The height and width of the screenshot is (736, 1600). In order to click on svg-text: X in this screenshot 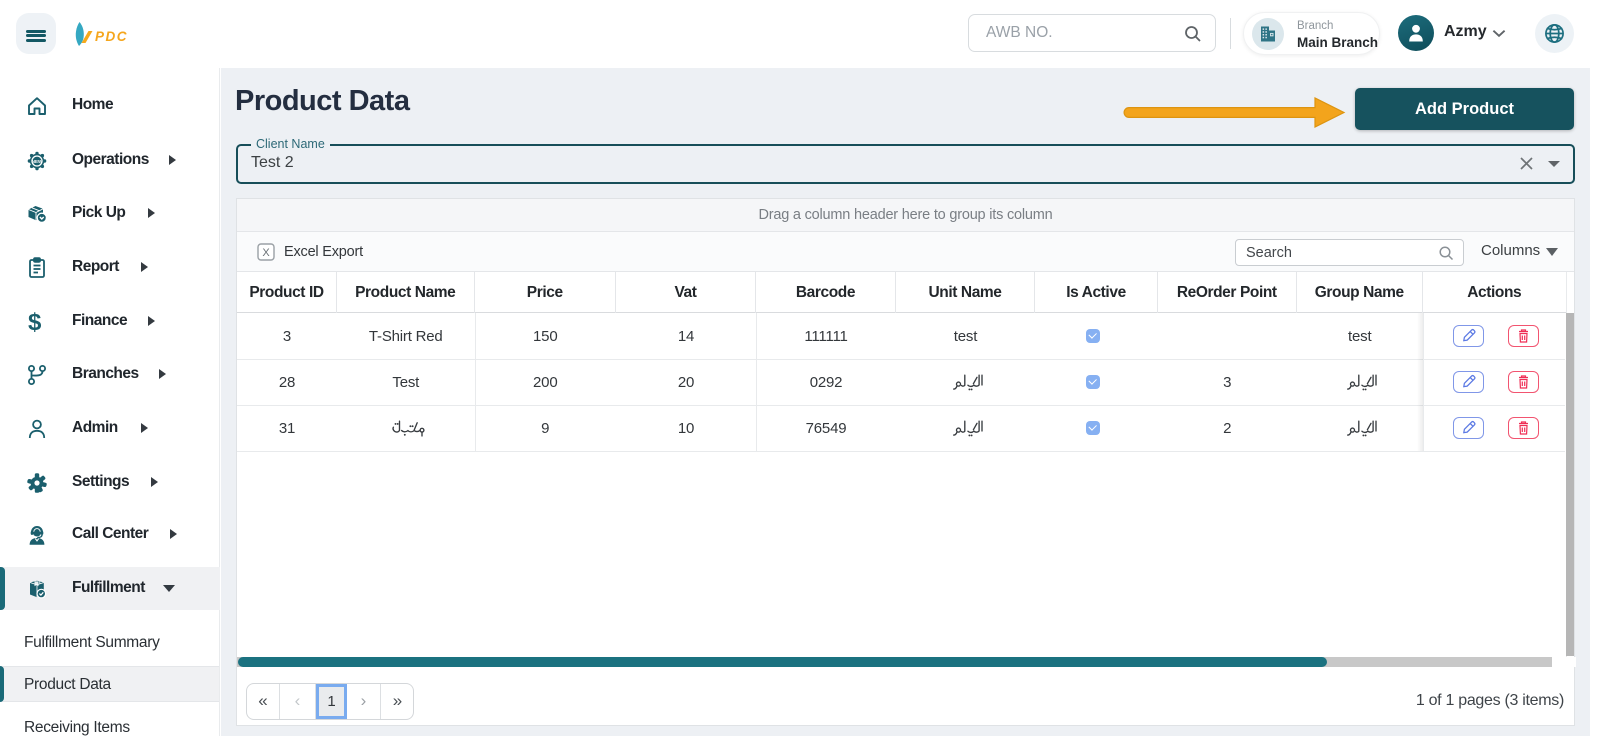, I will do `click(266, 253)`.